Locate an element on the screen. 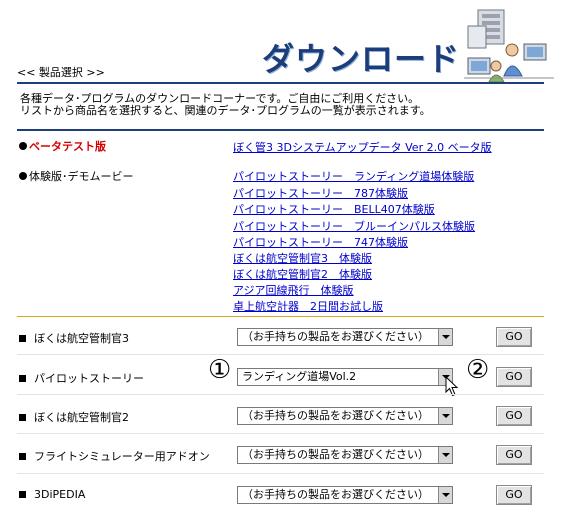 The height and width of the screenshot is (514, 561). trial-link: 卓上航空計器 2日間お試し版 is located at coordinates (308, 306).